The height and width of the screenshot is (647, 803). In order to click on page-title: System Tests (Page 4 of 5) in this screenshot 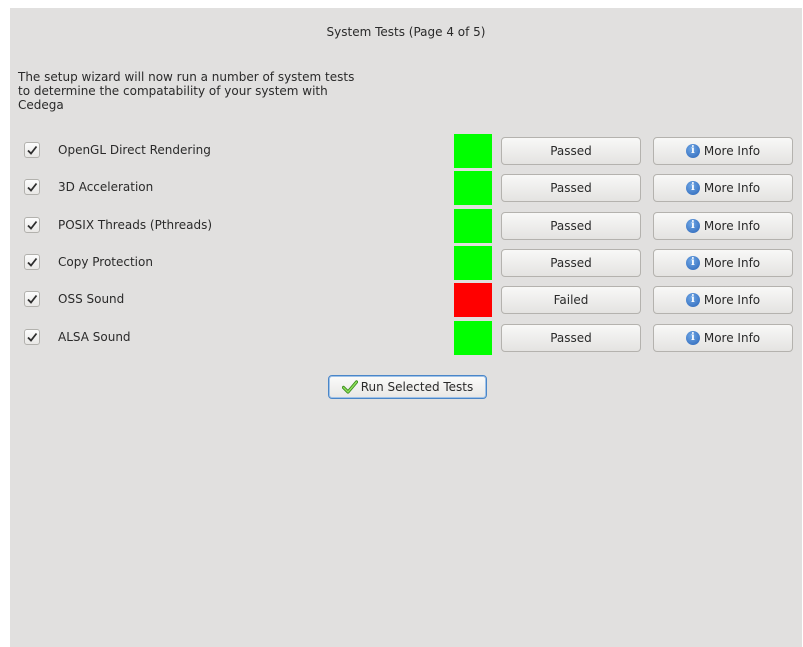, I will do `click(406, 32)`.